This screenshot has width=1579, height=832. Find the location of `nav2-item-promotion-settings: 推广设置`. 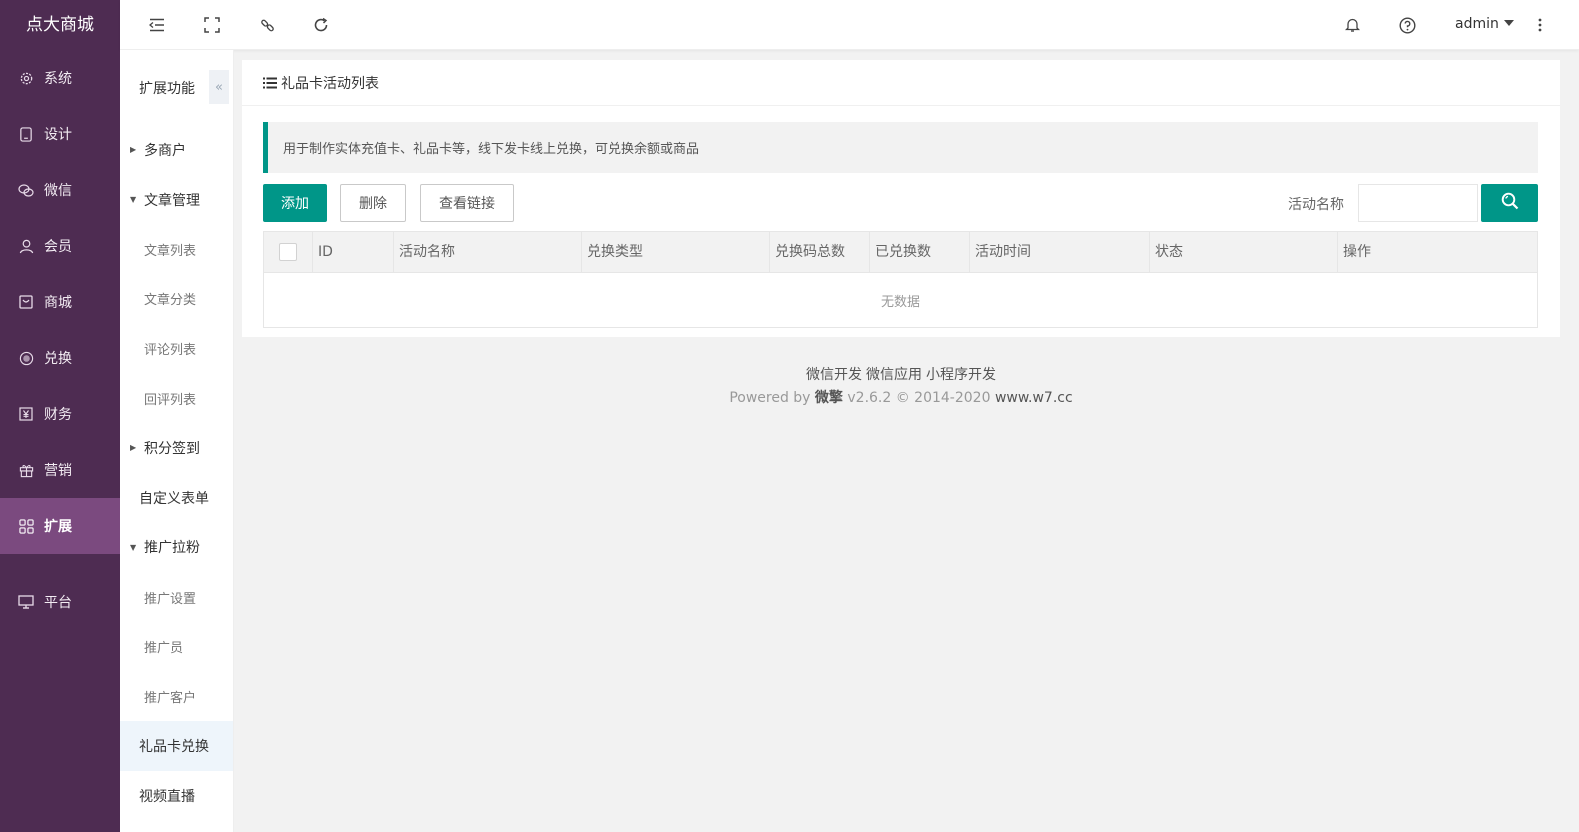

nav2-item-promotion-settings: 推广设置 is located at coordinates (176, 597).